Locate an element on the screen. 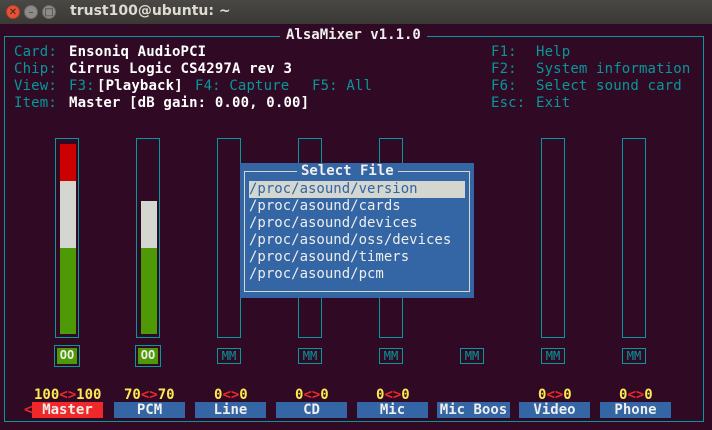  file-list-item: /proc/asound/oss/devices is located at coordinates (357, 240).